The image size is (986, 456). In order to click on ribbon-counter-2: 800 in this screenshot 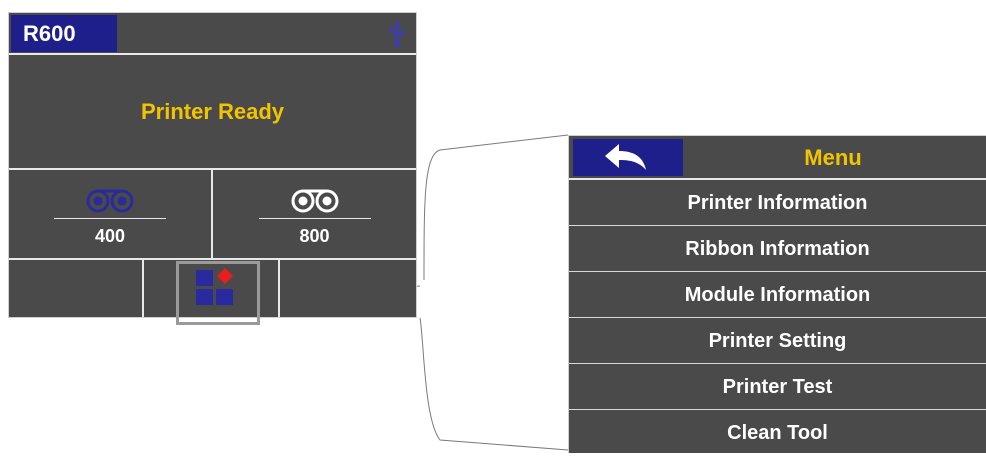, I will do `click(314, 214)`.